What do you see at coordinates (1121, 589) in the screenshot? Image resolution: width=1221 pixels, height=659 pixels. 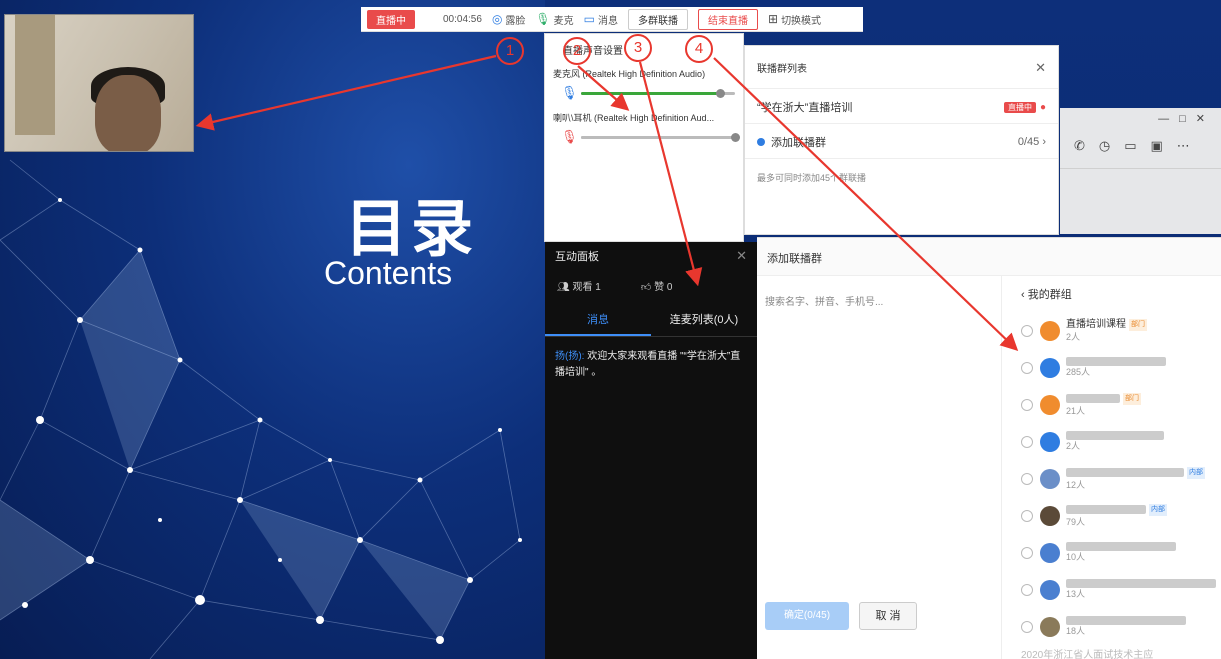 I see `group-list-item: 13人` at bounding box center [1121, 589].